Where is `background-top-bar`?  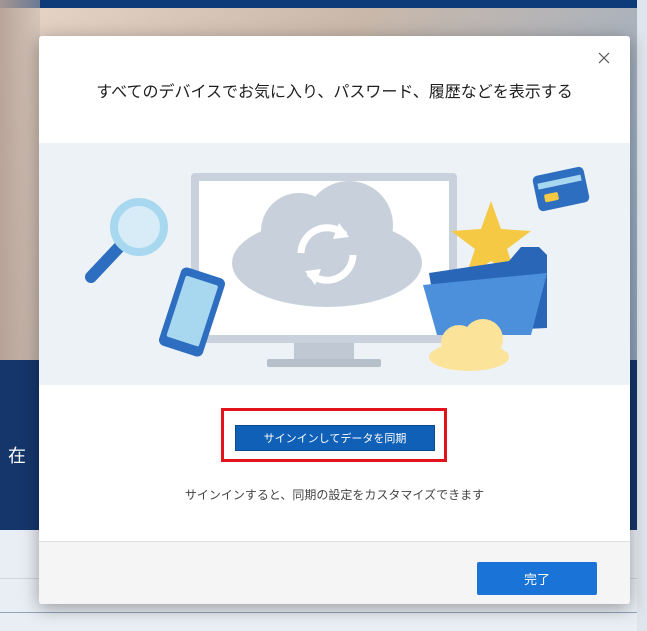
background-top-bar is located at coordinates (323, 4).